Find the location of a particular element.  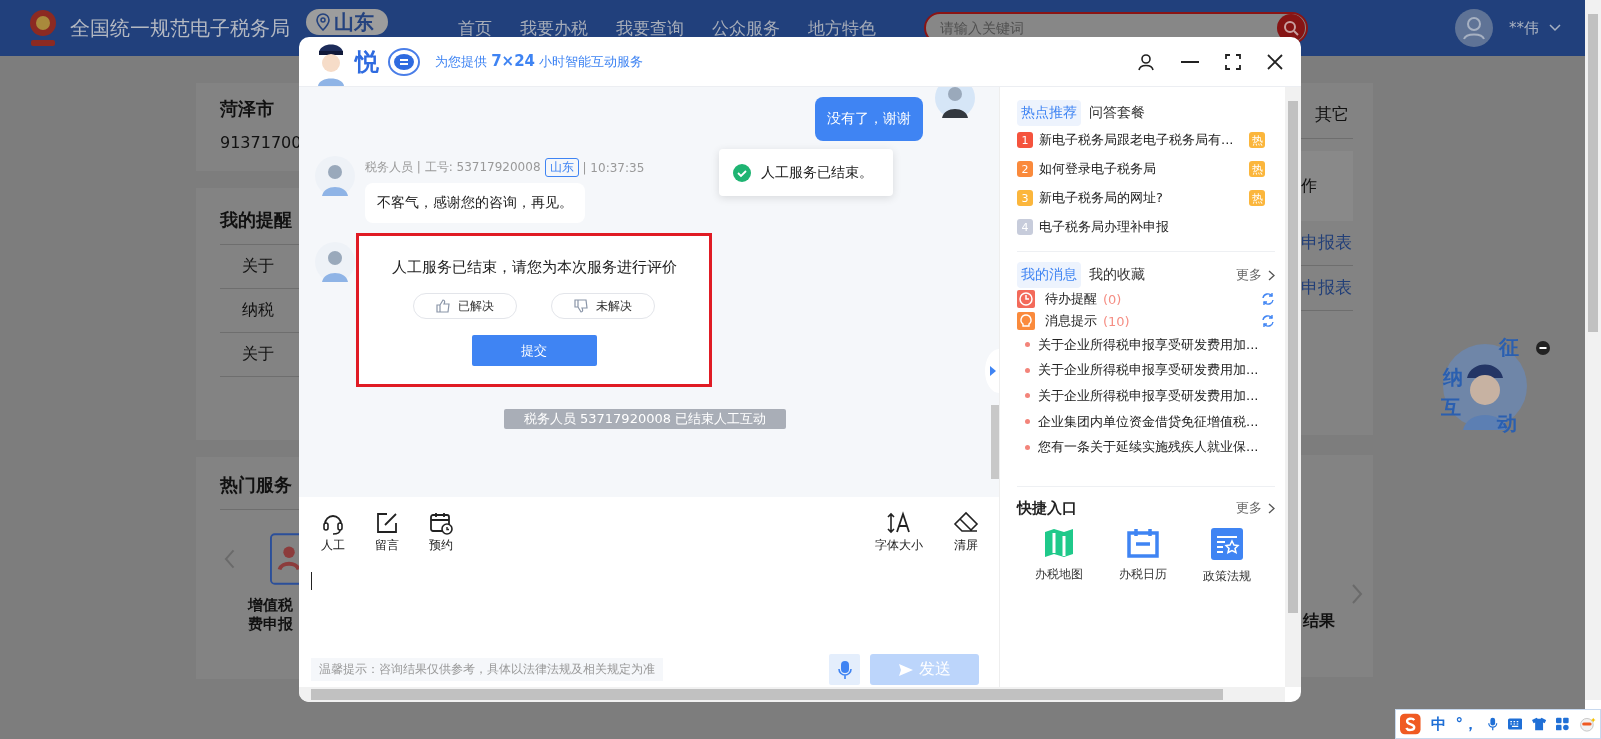

toolbar-button: 预约 is located at coordinates (441, 532).